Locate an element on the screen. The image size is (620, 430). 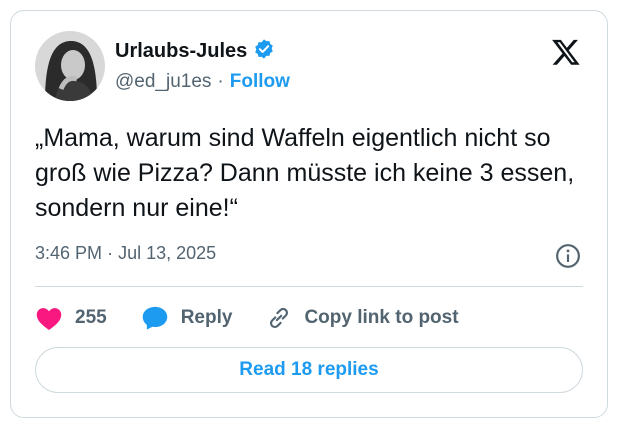
like-button: 255 is located at coordinates (71, 318).